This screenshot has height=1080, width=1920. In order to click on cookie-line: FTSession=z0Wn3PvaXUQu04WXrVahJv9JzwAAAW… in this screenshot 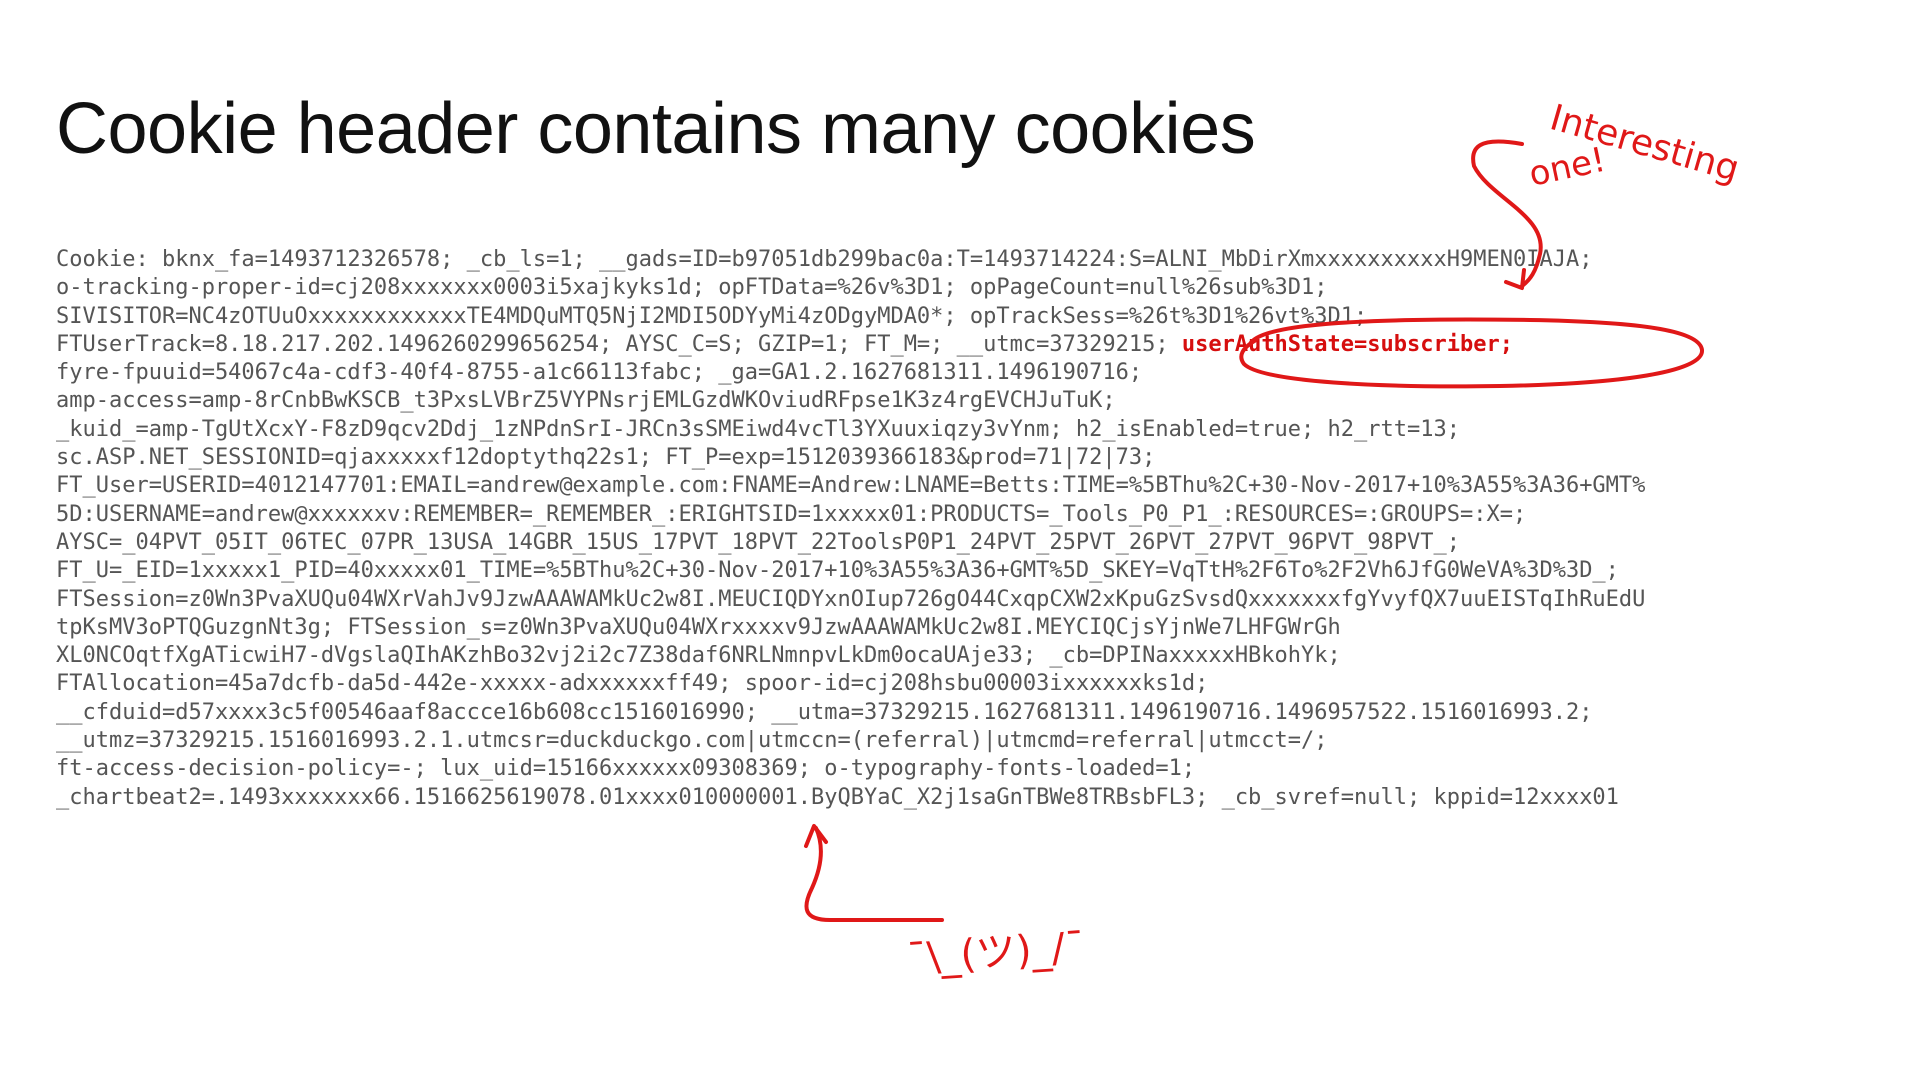, I will do `click(851, 599)`.